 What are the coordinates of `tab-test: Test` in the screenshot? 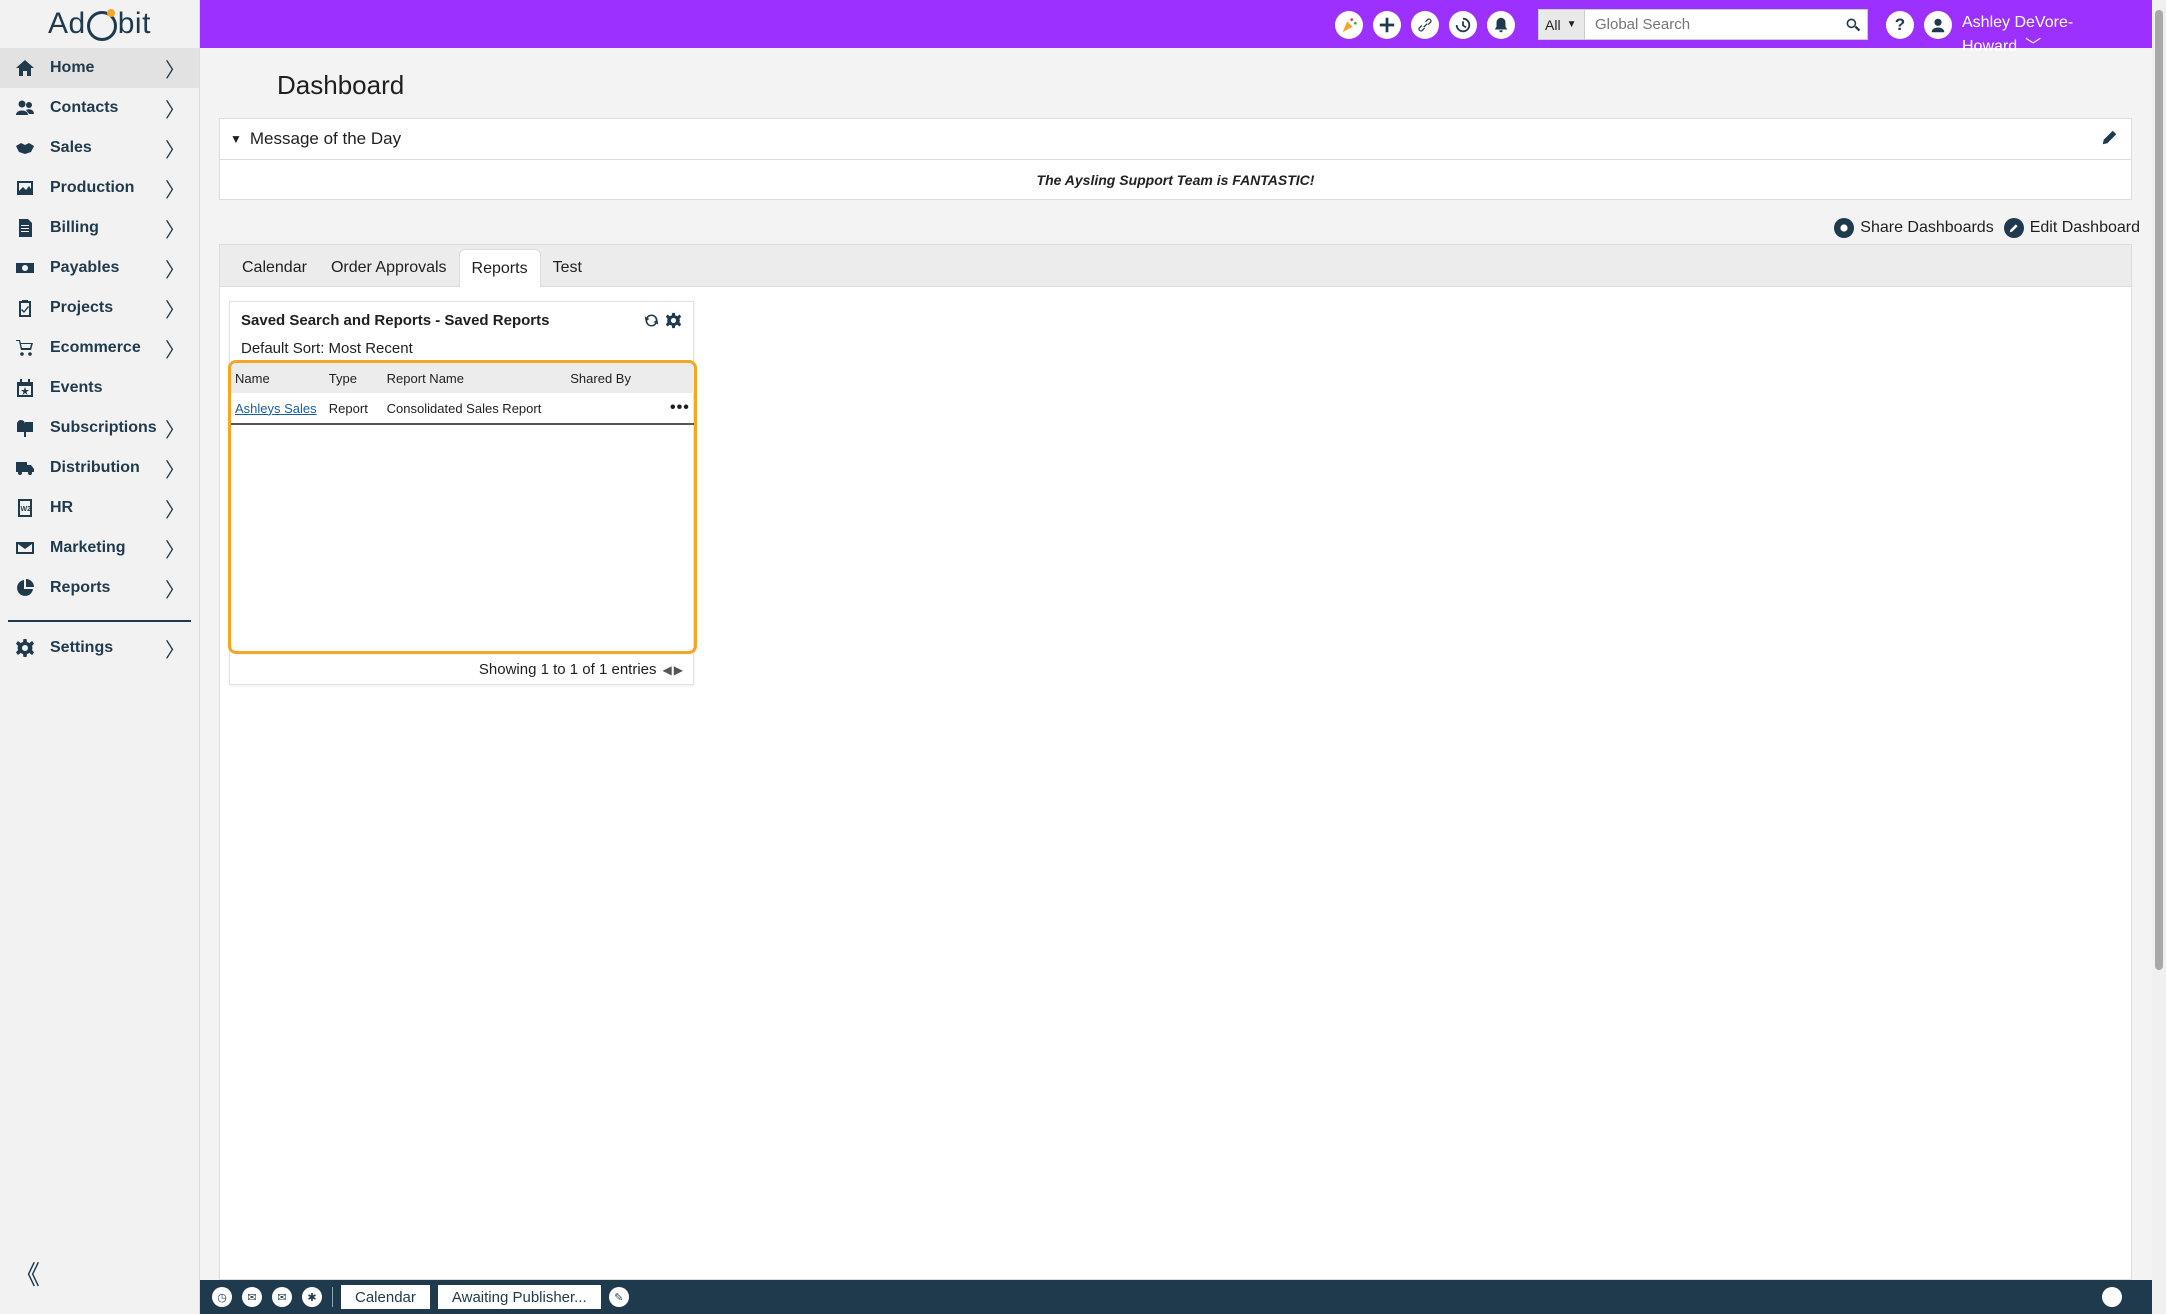 It's located at (567, 268).